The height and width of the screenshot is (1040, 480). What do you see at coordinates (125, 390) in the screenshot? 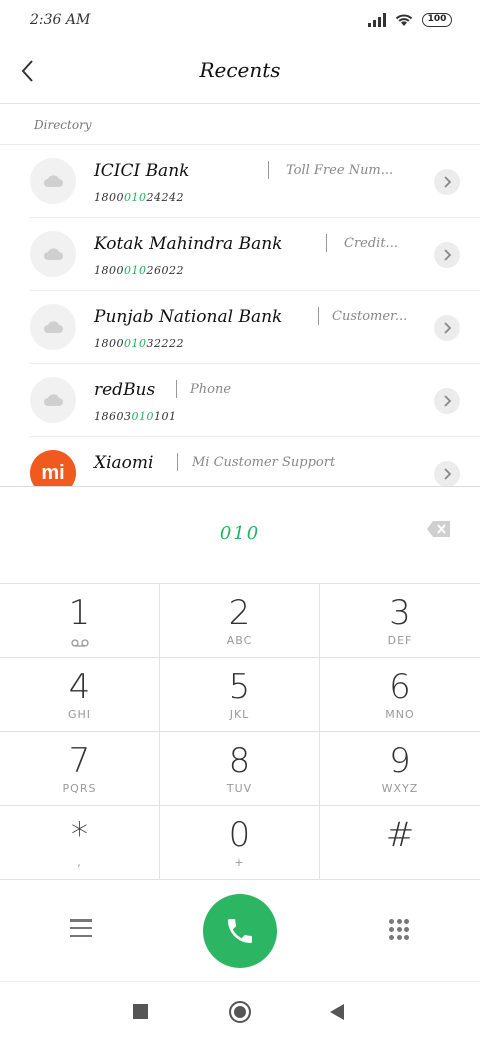
I see `contact-name: redBus` at bounding box center [125, 390].